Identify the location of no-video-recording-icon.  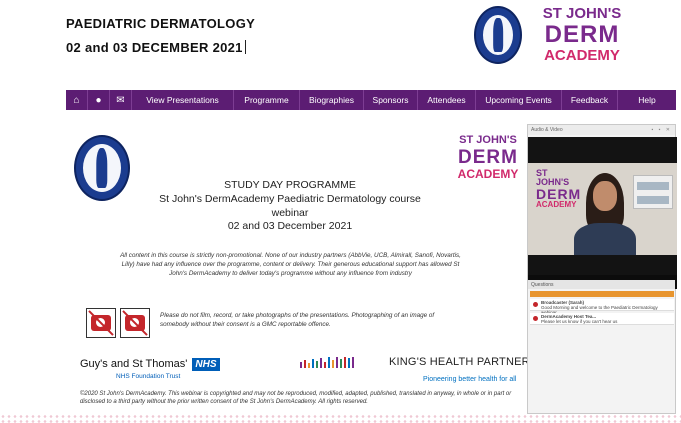
(101, 323).